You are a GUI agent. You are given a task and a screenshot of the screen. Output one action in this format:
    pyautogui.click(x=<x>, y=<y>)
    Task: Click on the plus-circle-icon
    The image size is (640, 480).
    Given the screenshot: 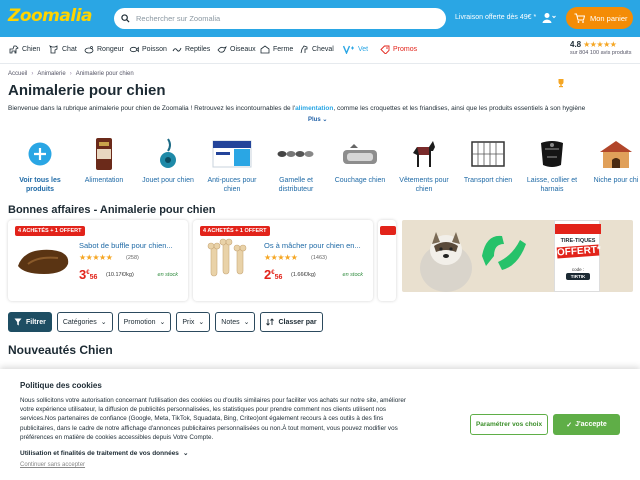 What is the action you would take?
    pyautogui.click(x=40, y=154)
    